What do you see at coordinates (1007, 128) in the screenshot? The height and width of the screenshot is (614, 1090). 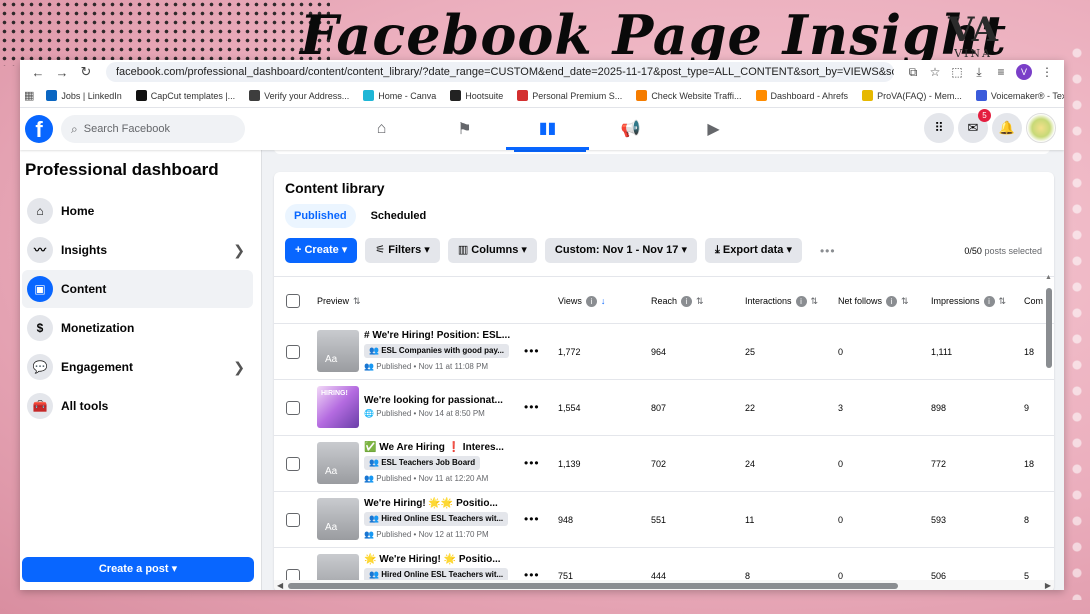 I see `notifications-bell-icon: 🔔` at bounding box center [1007, 128].